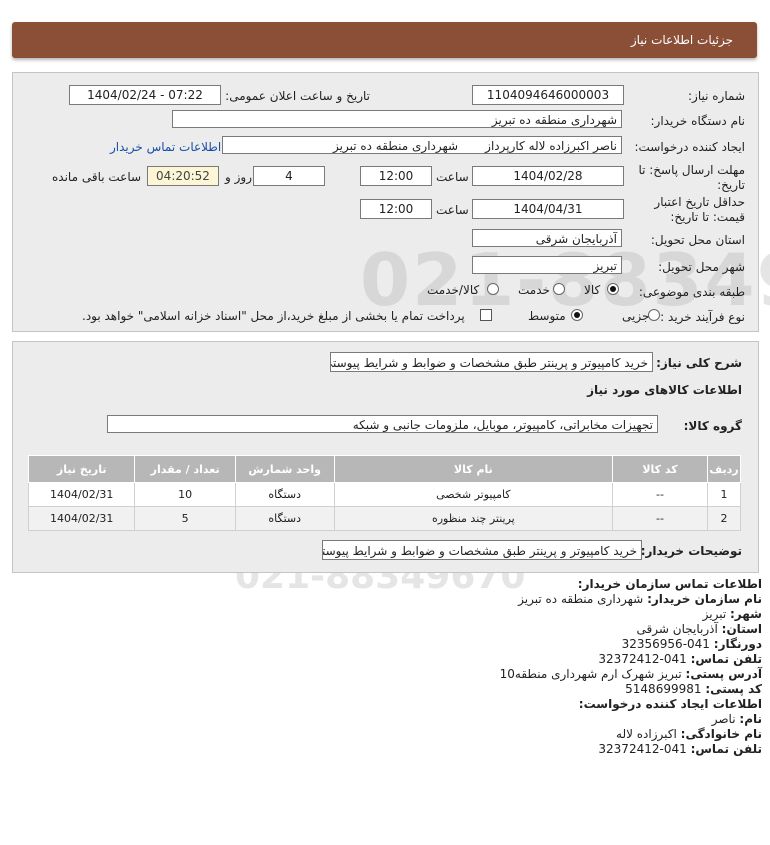 This screenshot has height=845, width=770. What do you see at coordinates (592, 290) in the screenshot?
I see `category-option-goods: کالا` at bounding box center [592, 290].